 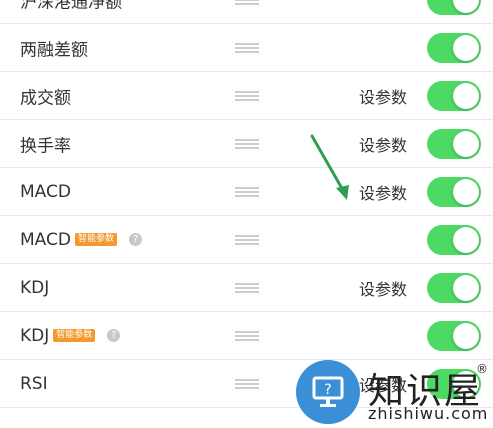 I want to click on indicator-name: RSI, so click(x=34, y=383).